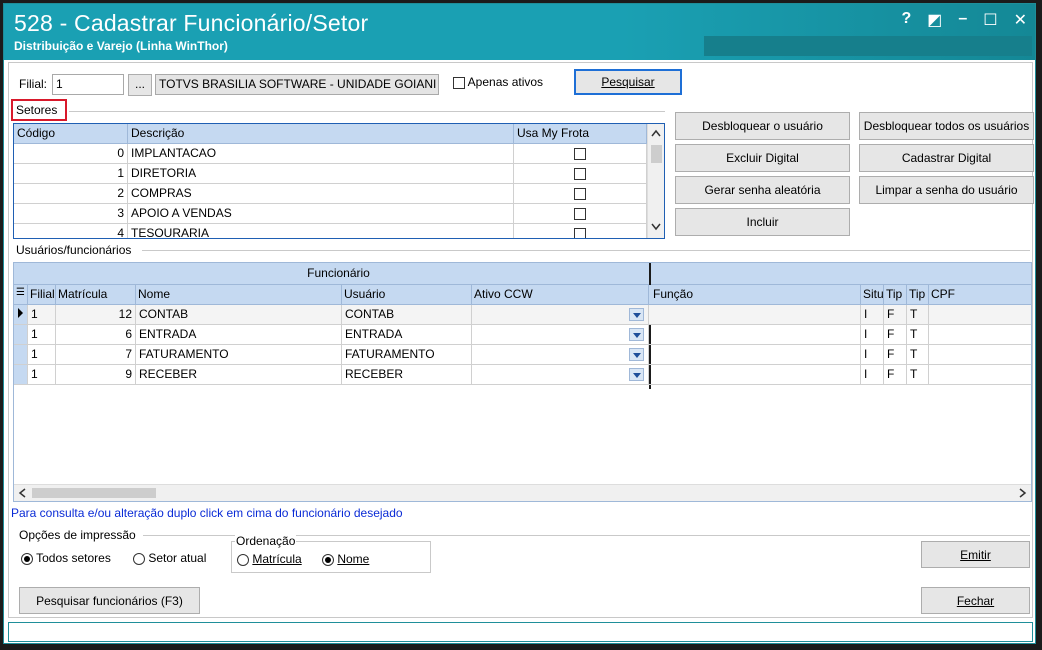 This screenshot has height=650, width=1042. What do you see at coordinates (239, 294) in the screenshot?
I see `col-nome: Nome` at bounding box center [239, 294].